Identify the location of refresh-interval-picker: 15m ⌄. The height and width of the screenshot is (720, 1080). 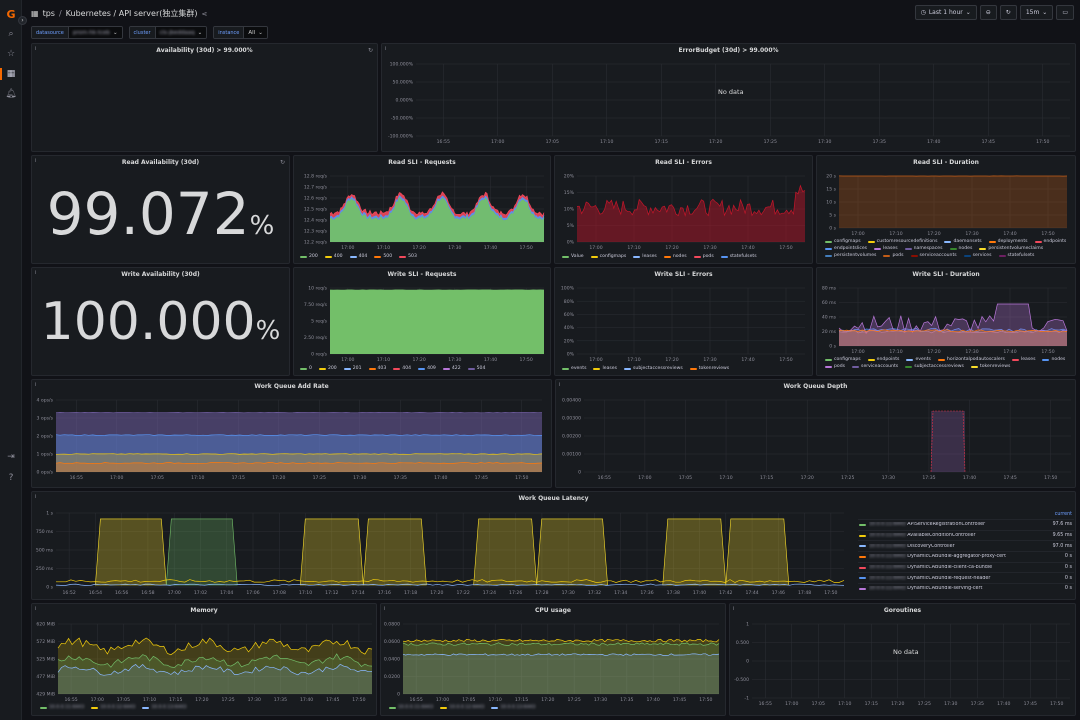
(1036, 12).